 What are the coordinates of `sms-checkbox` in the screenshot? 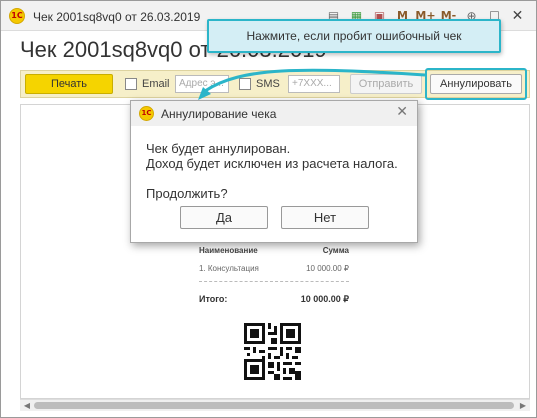 It's located at (245, 84).